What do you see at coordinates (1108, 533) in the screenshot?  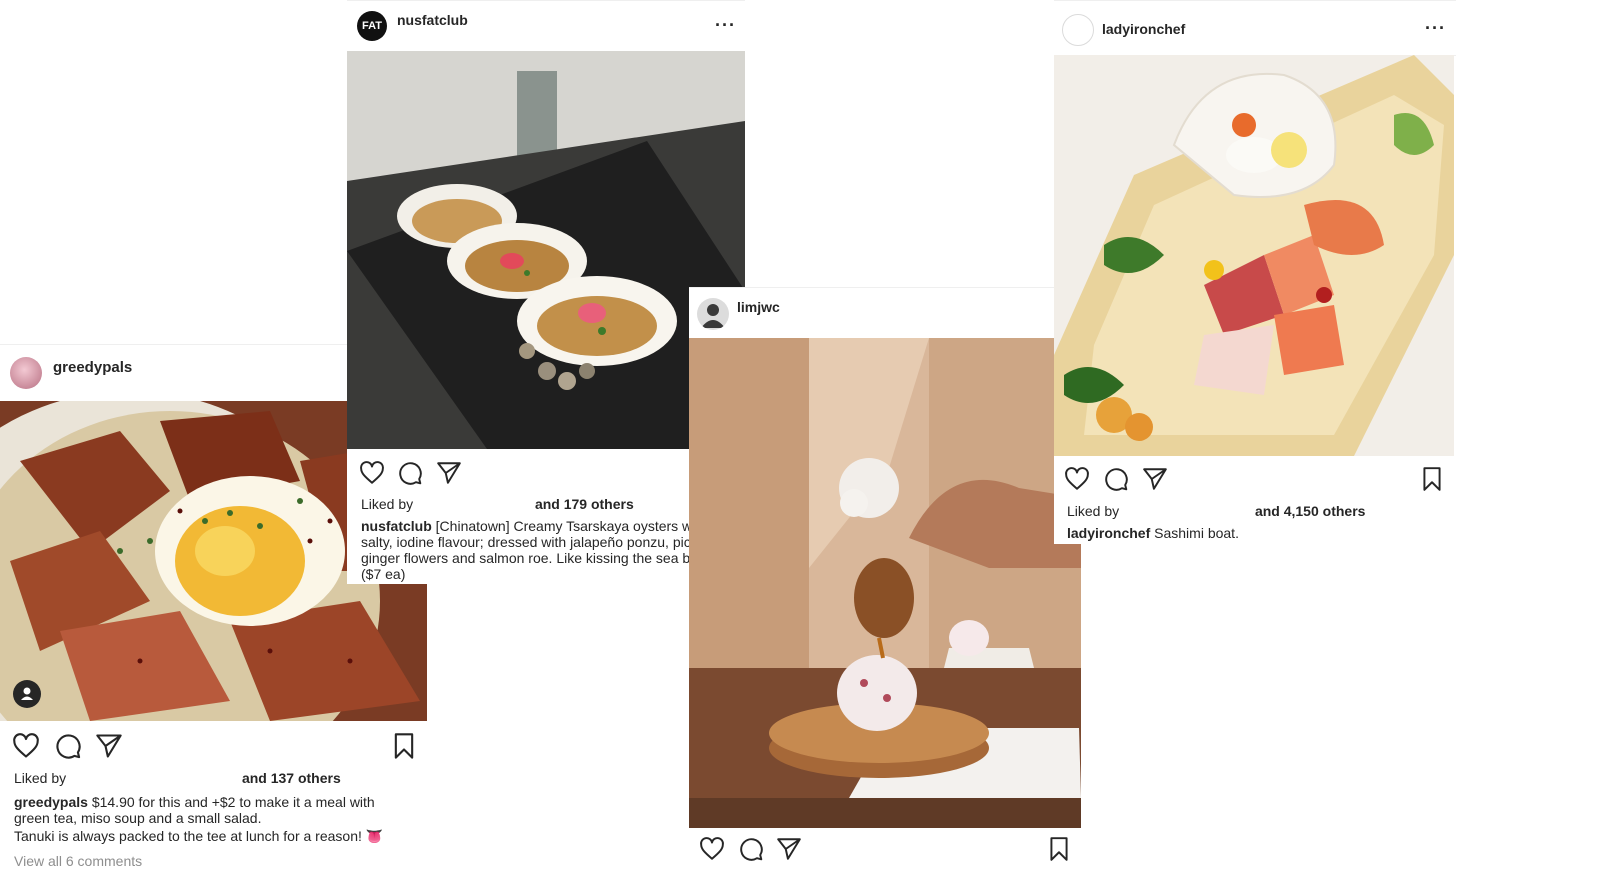 I see `caption-username: ladyironchef` at bounding box center [1108, 533].